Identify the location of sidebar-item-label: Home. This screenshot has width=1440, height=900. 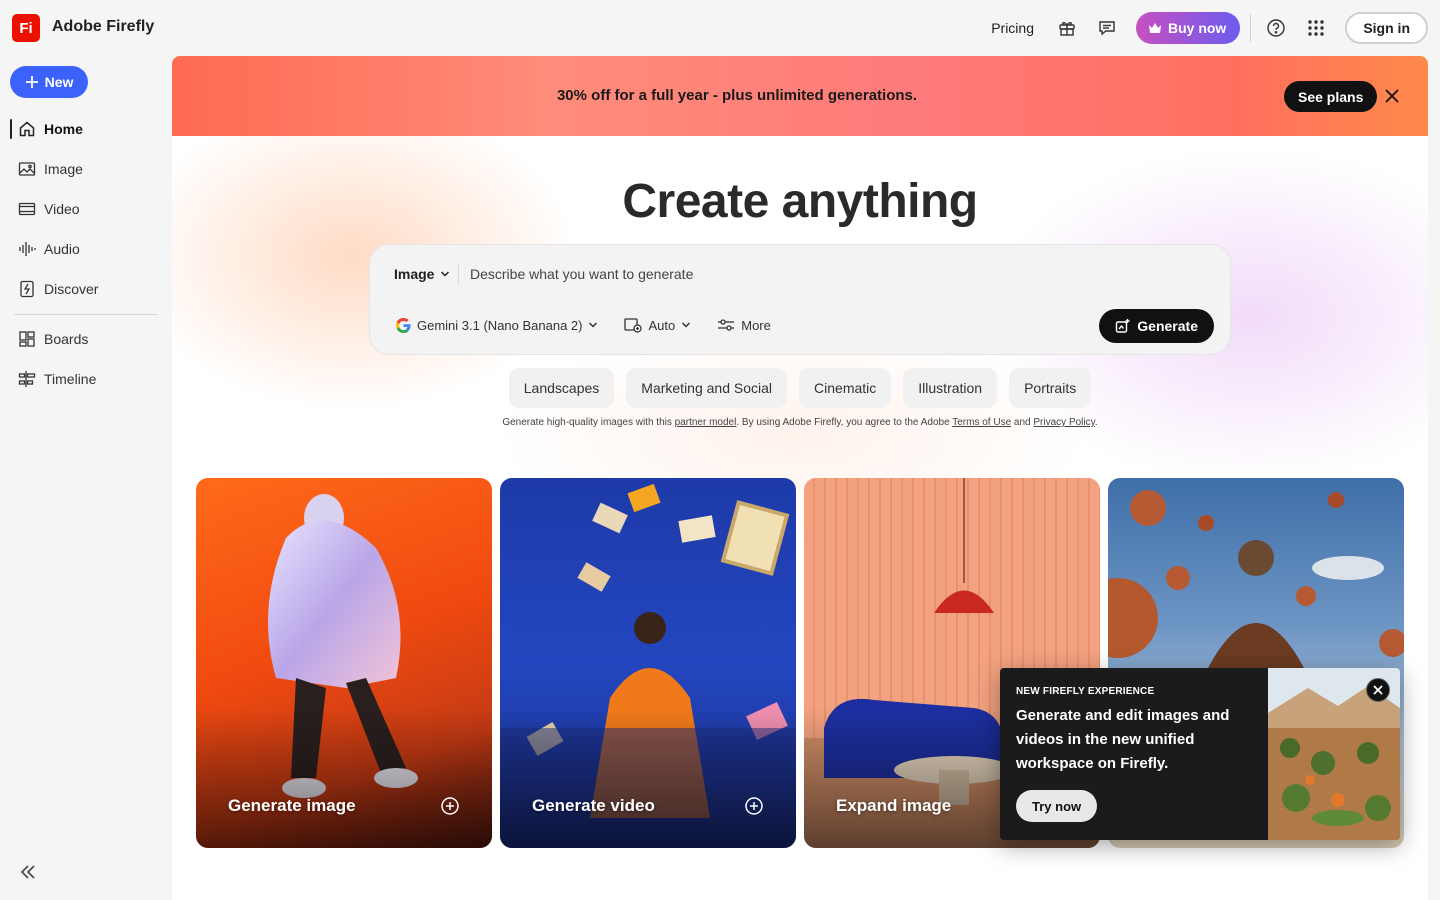
(63, 129).